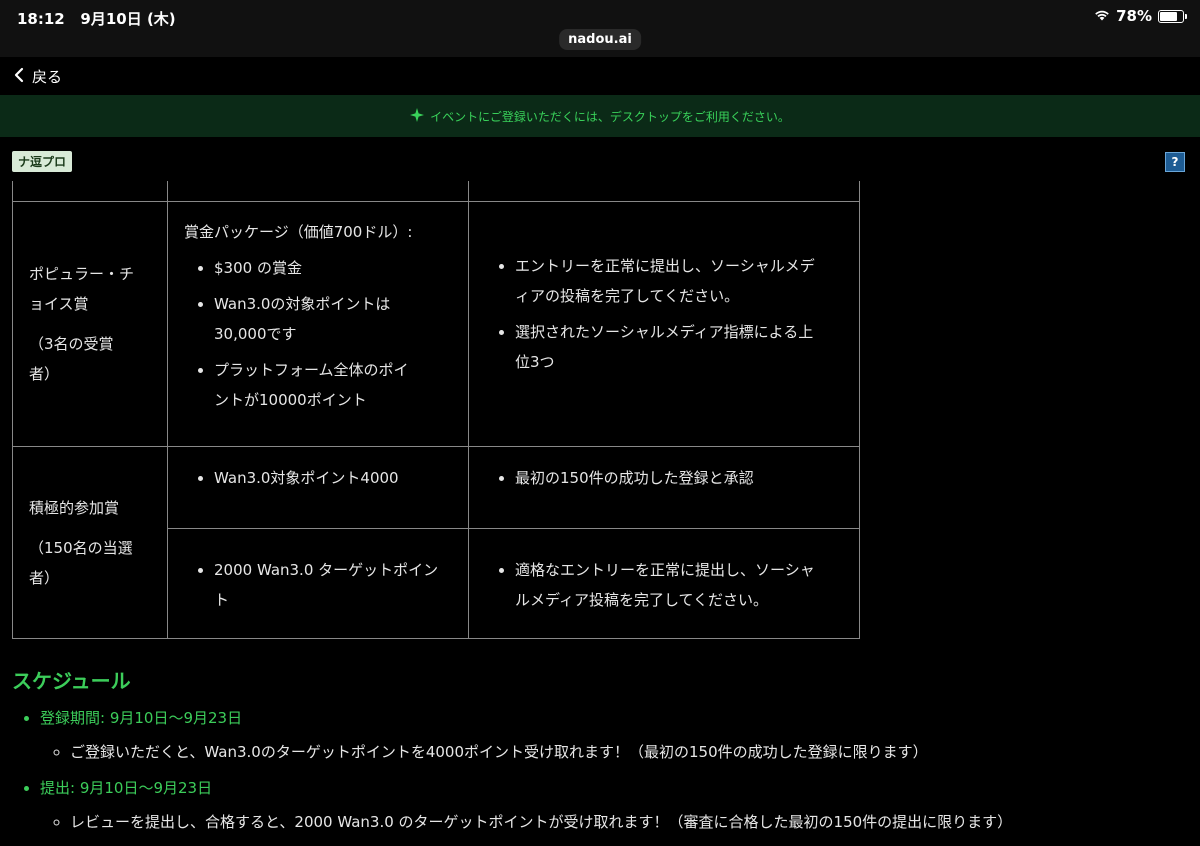 Image resolution: width=1200 pixels, height=846 pixels. Describe the element at coordinates (42, 161) in the screenshot. I see `brand-tag: ナ逗プロ` at that location.